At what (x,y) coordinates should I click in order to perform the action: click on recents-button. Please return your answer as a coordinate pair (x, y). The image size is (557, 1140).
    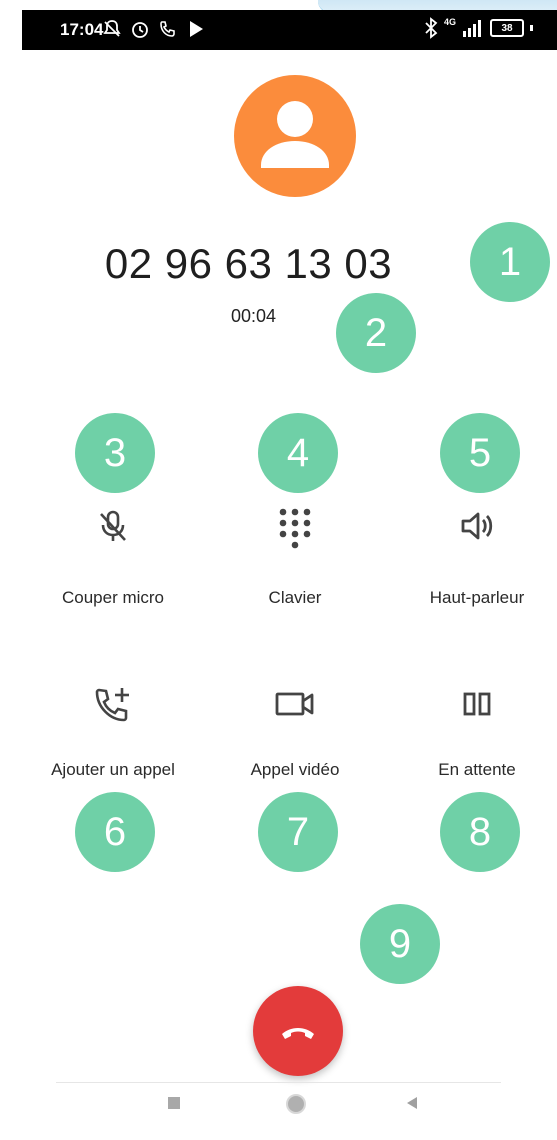
    Looking at the image, I should click on (174, 1105).